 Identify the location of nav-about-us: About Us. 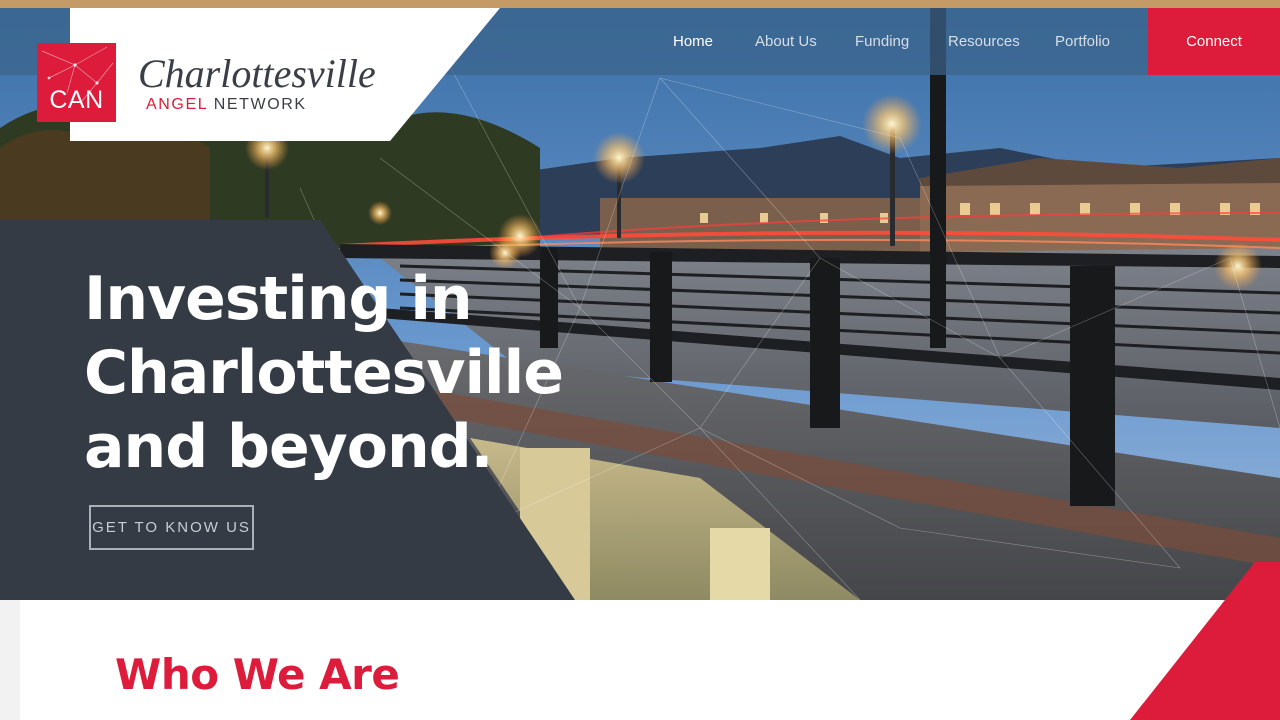
(786, 41).